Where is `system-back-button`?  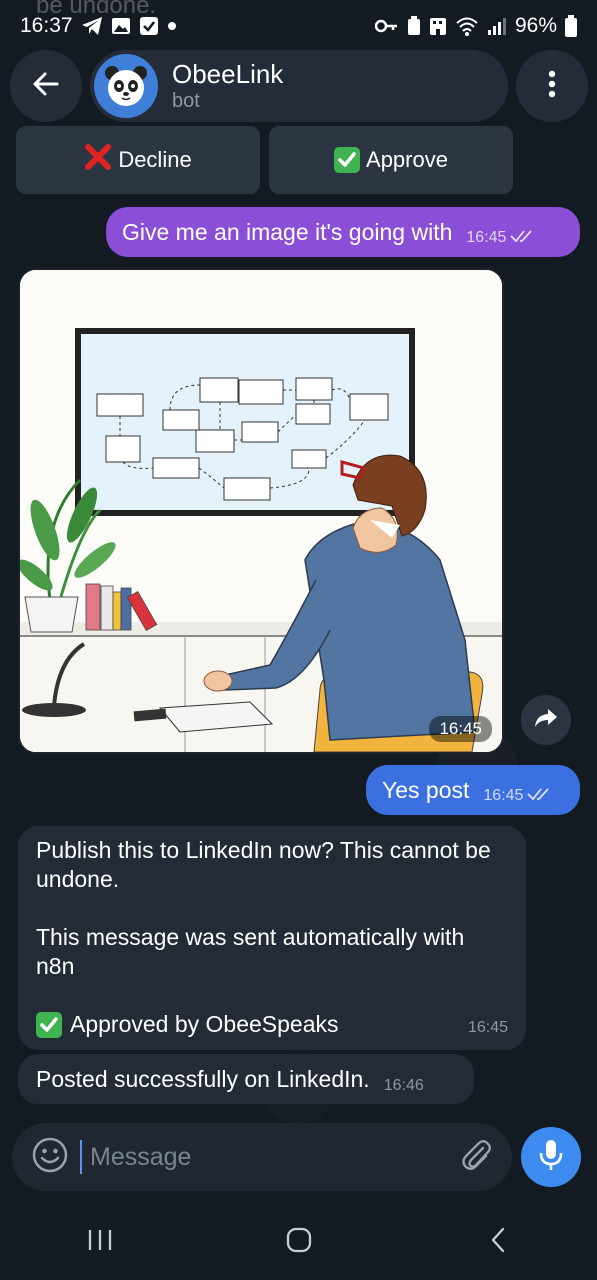 system-back-button is located at coordinates (498, 1243).